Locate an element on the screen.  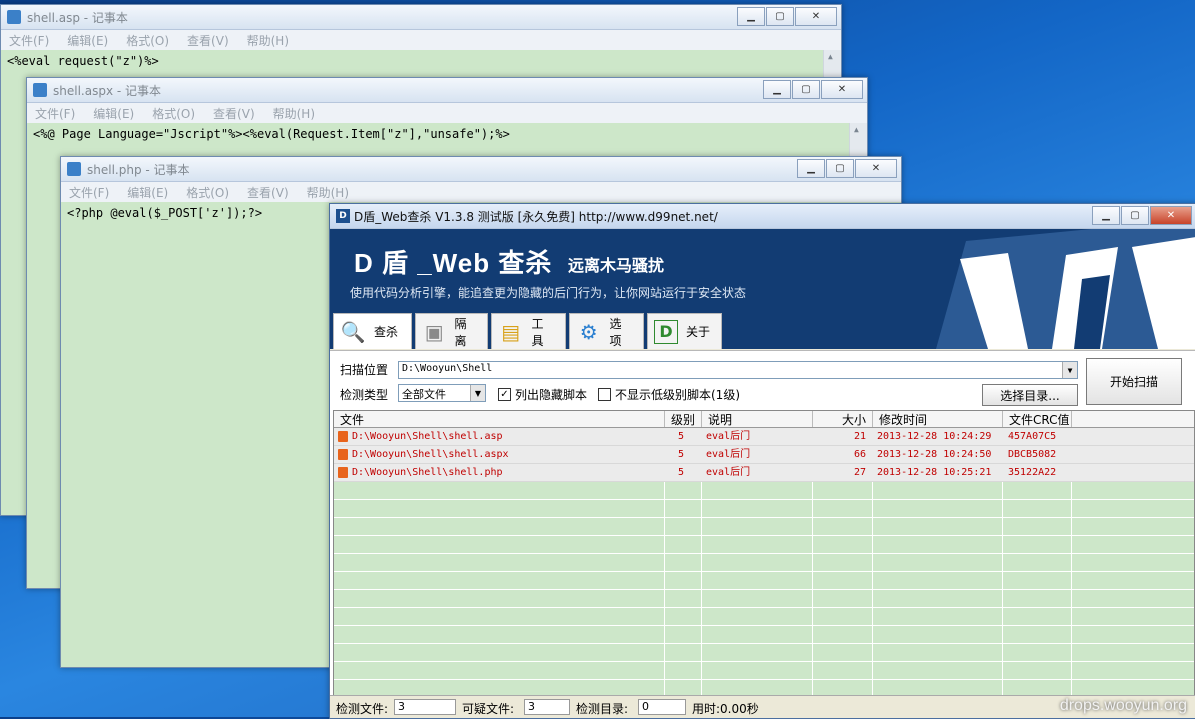
window-title: shell.asp - 记事本 is located at coordinates (77, 17).